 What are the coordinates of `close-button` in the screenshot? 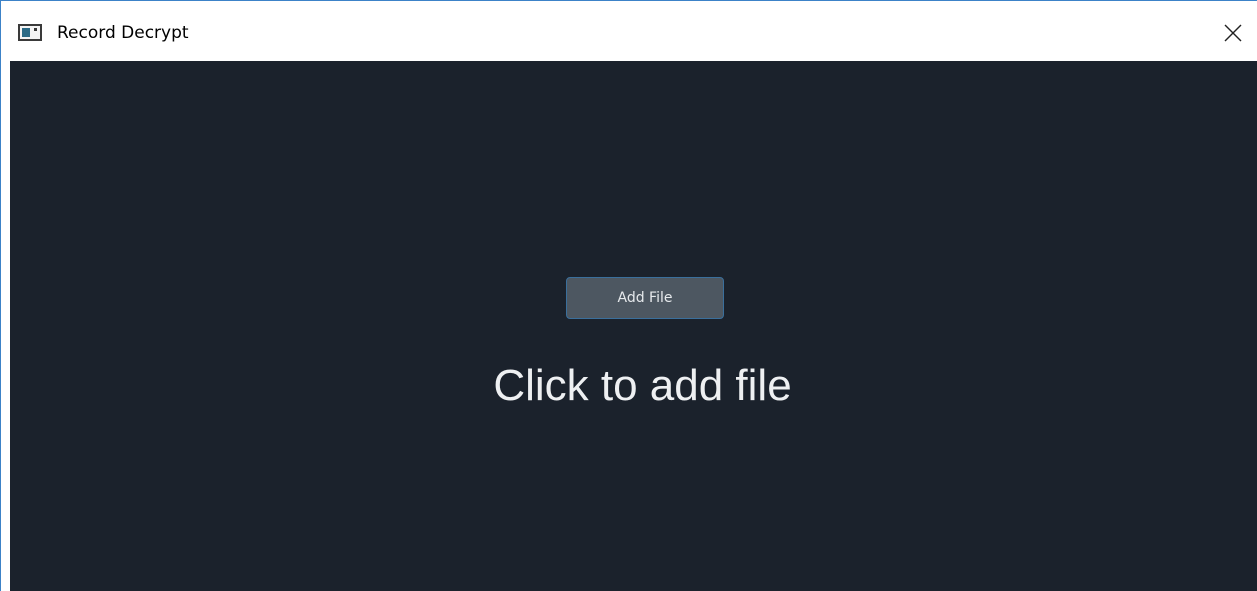 It's located at (1232, 33).